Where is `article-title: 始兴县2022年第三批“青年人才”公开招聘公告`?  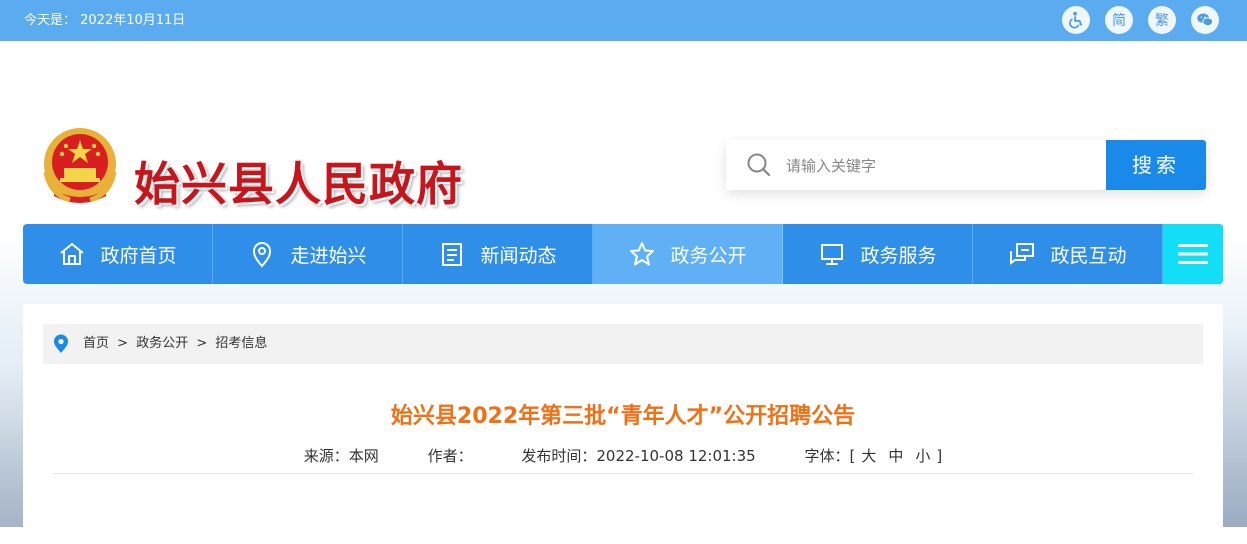
article-title: 始兴县2022年第三批“青年人才”公开招聘公告 is located at coordinates (623, 416).